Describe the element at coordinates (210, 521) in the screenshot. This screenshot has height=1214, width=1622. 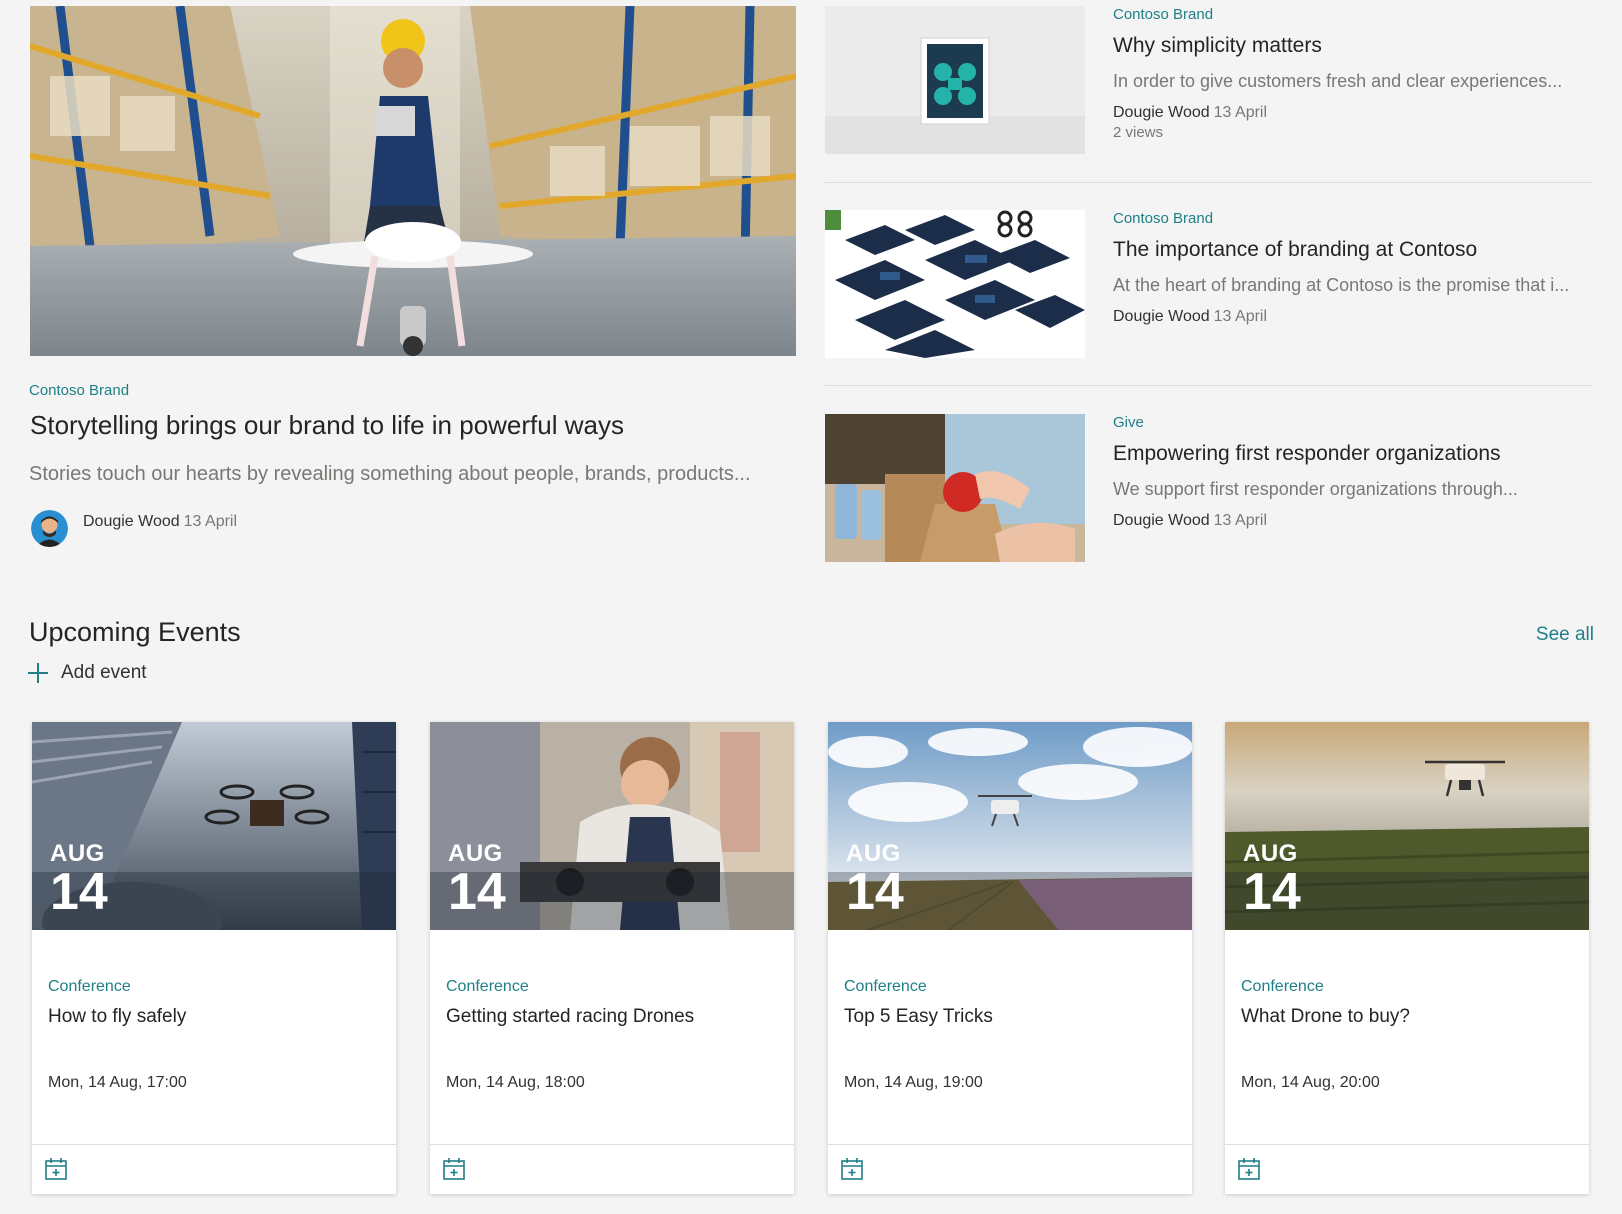
I see `hero-date: 13 April` at that location.